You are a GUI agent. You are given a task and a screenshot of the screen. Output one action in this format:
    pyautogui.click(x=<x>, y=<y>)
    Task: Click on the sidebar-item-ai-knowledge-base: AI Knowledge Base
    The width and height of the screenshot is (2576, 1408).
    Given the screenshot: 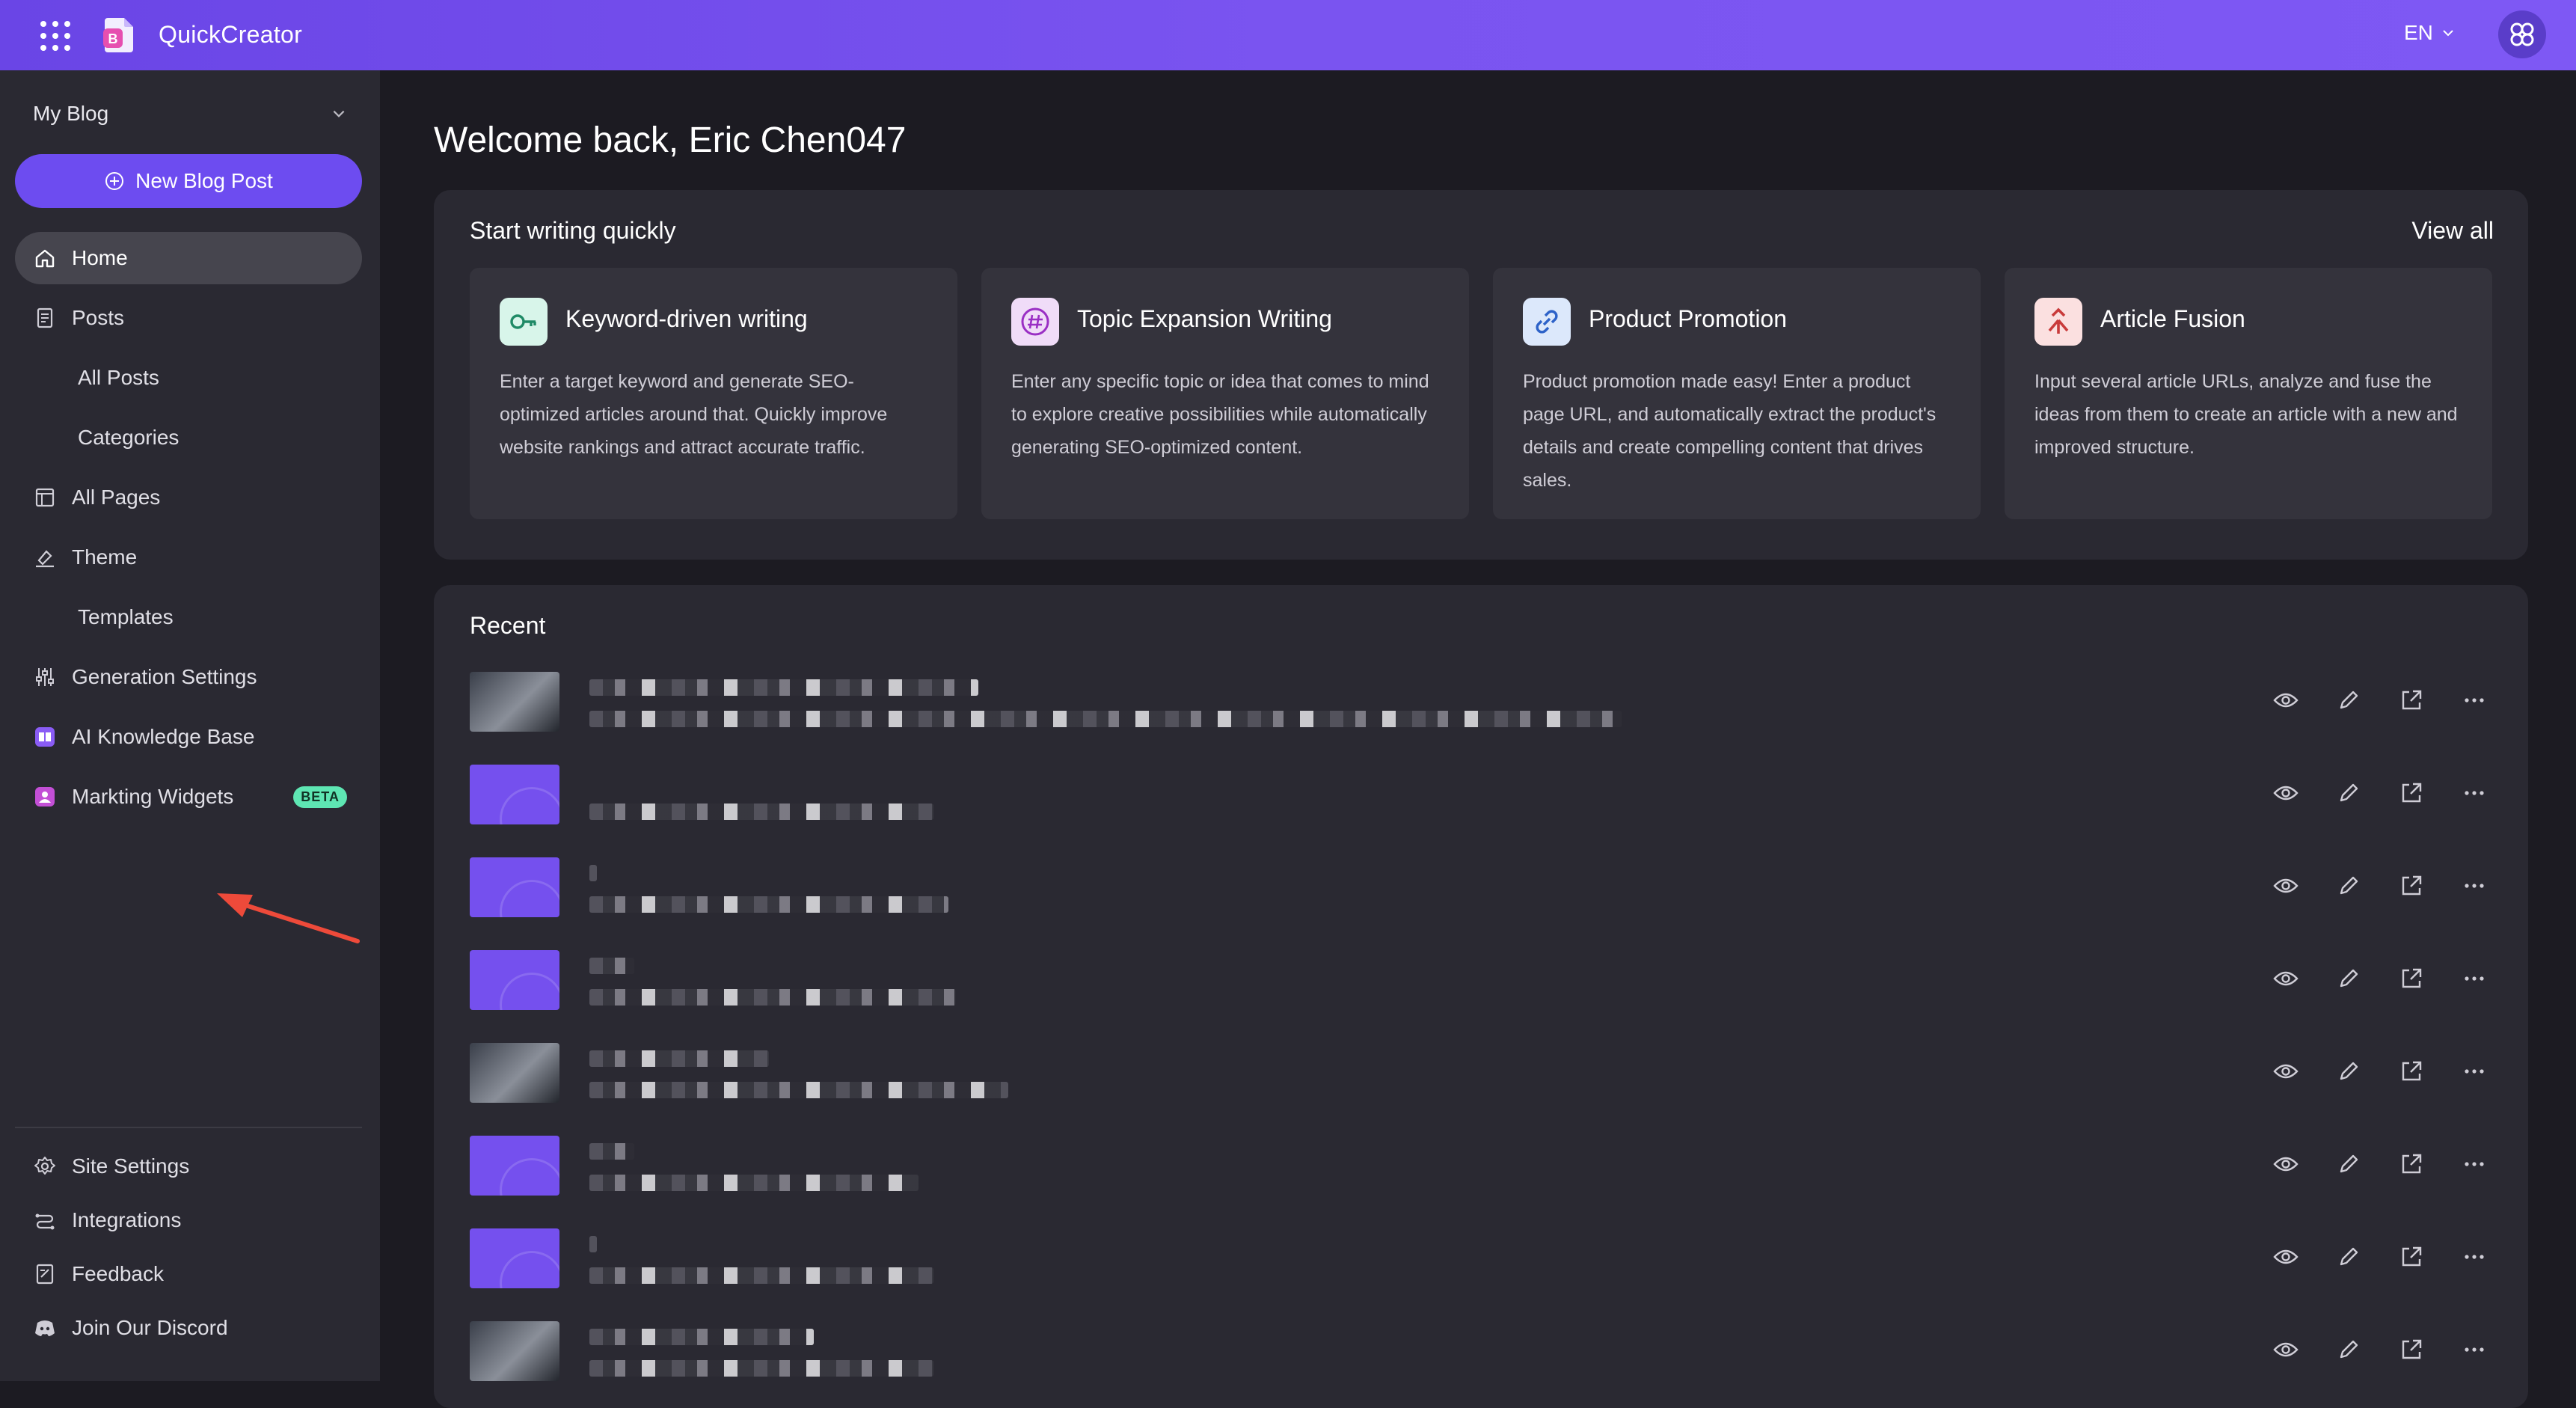 What is the action you would take?
    pyautogui.click(x=188, y=737)
    